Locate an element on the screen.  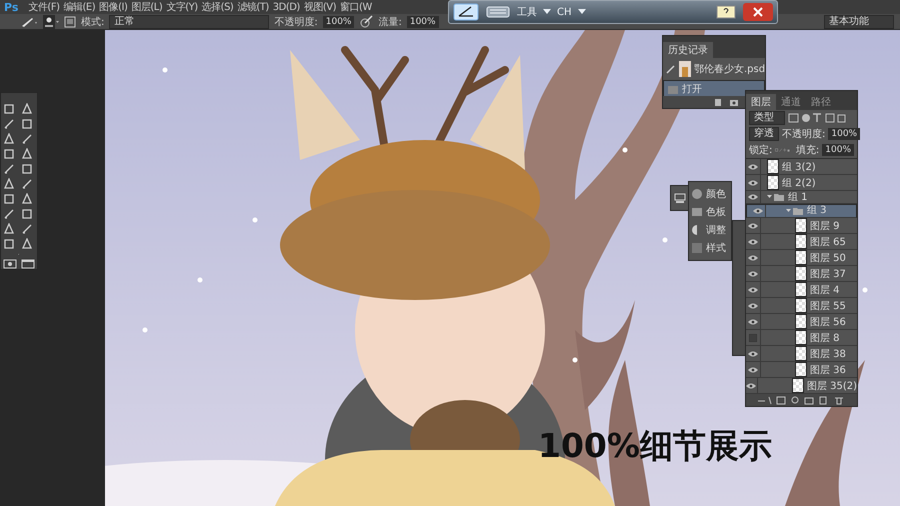
brush-preset-icon is located at coordinates (51, 21).